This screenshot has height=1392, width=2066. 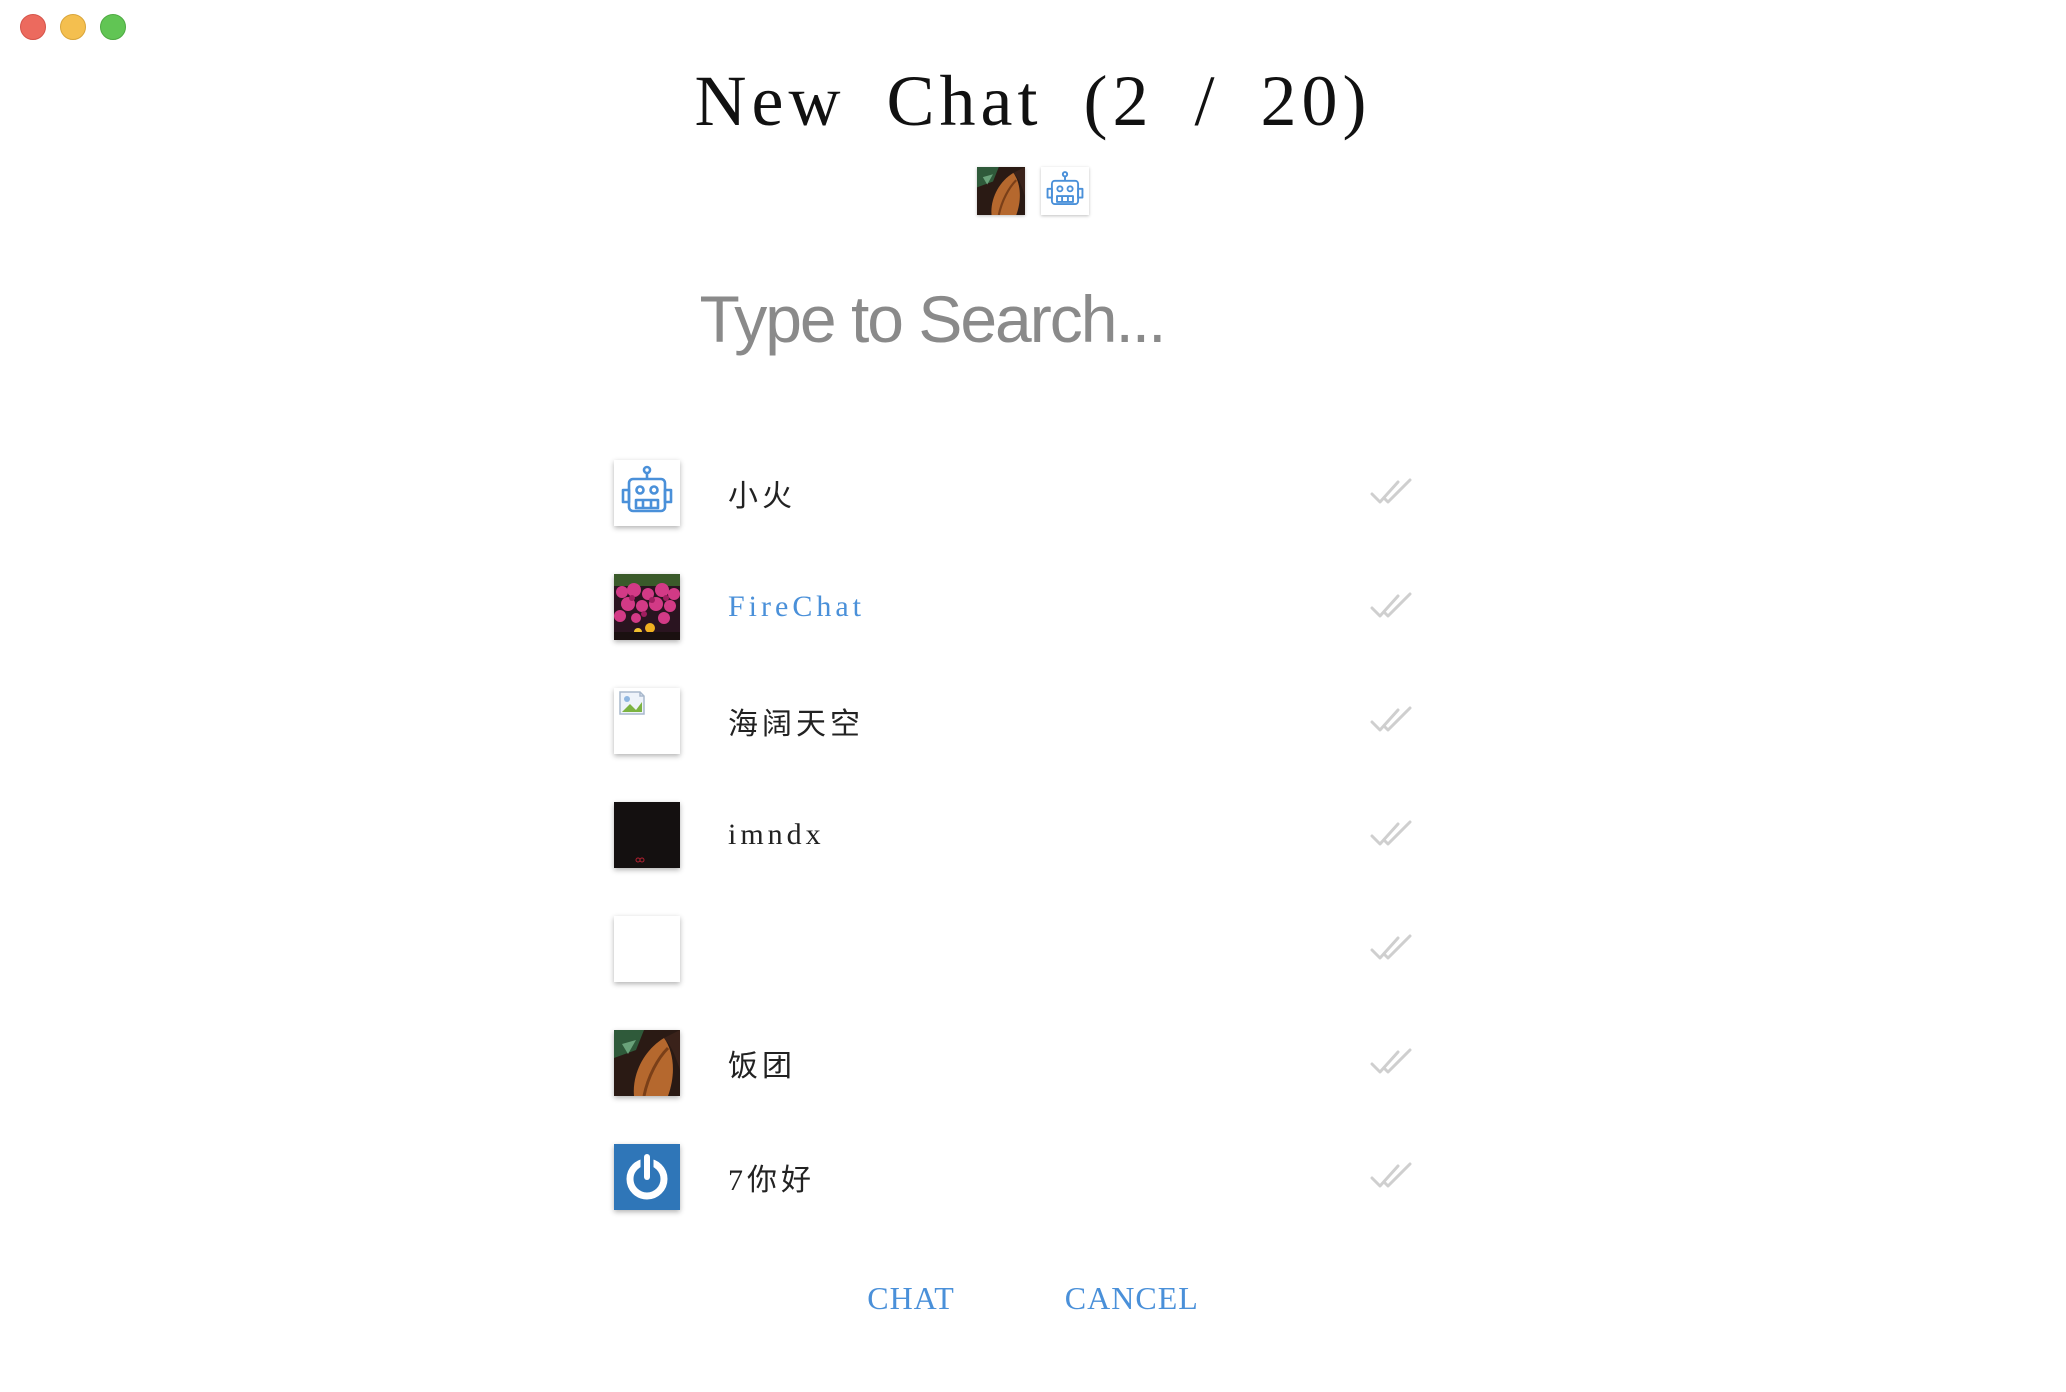 What do you see at coordinates (1014, 1063) in the screenshot?
I see `contact-row: 饭团` at bounding box center [1014, 1063].